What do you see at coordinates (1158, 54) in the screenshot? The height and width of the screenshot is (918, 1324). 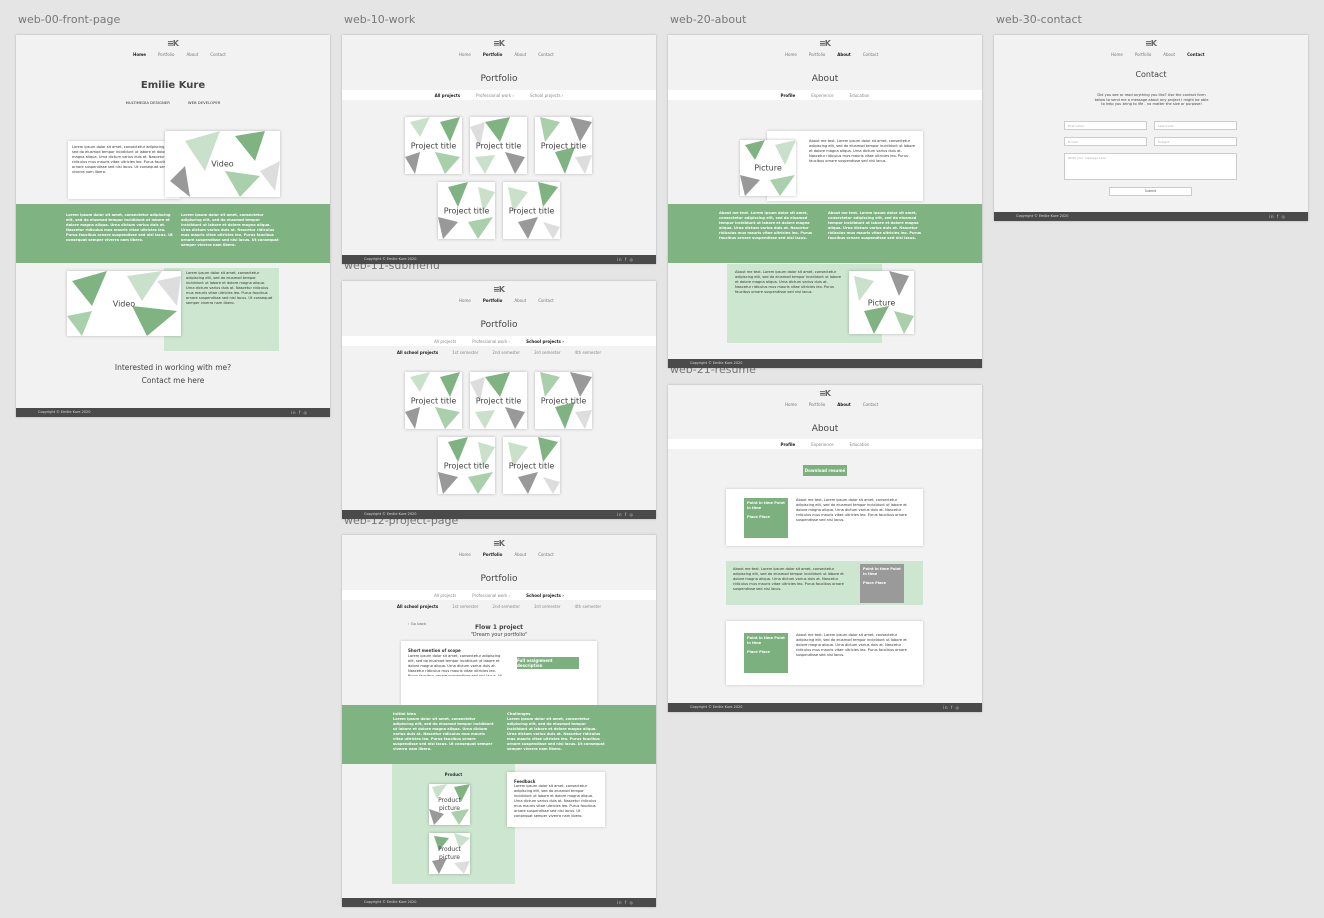 I see `main-nav: Home Portfolio About Contact` at bounding box center [1158, 54].